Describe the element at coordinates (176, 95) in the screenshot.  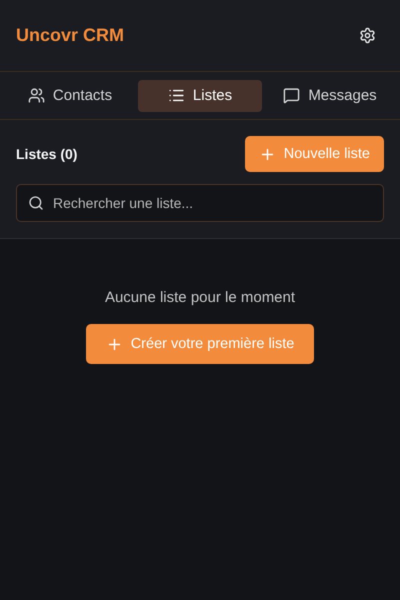
I see `list-icon` at that location.